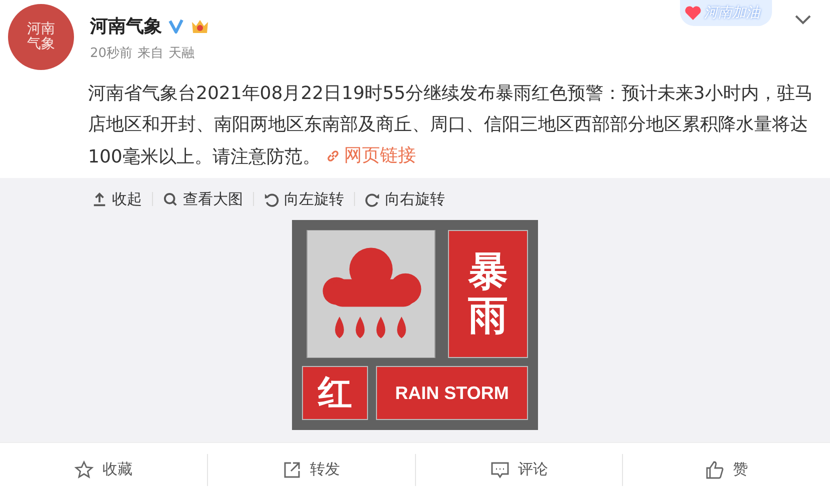 This screenshot has width=830, height=496. Describe the element at coordinates (311, 470) in the screenshot. I see `action-button: 转发` at that location.